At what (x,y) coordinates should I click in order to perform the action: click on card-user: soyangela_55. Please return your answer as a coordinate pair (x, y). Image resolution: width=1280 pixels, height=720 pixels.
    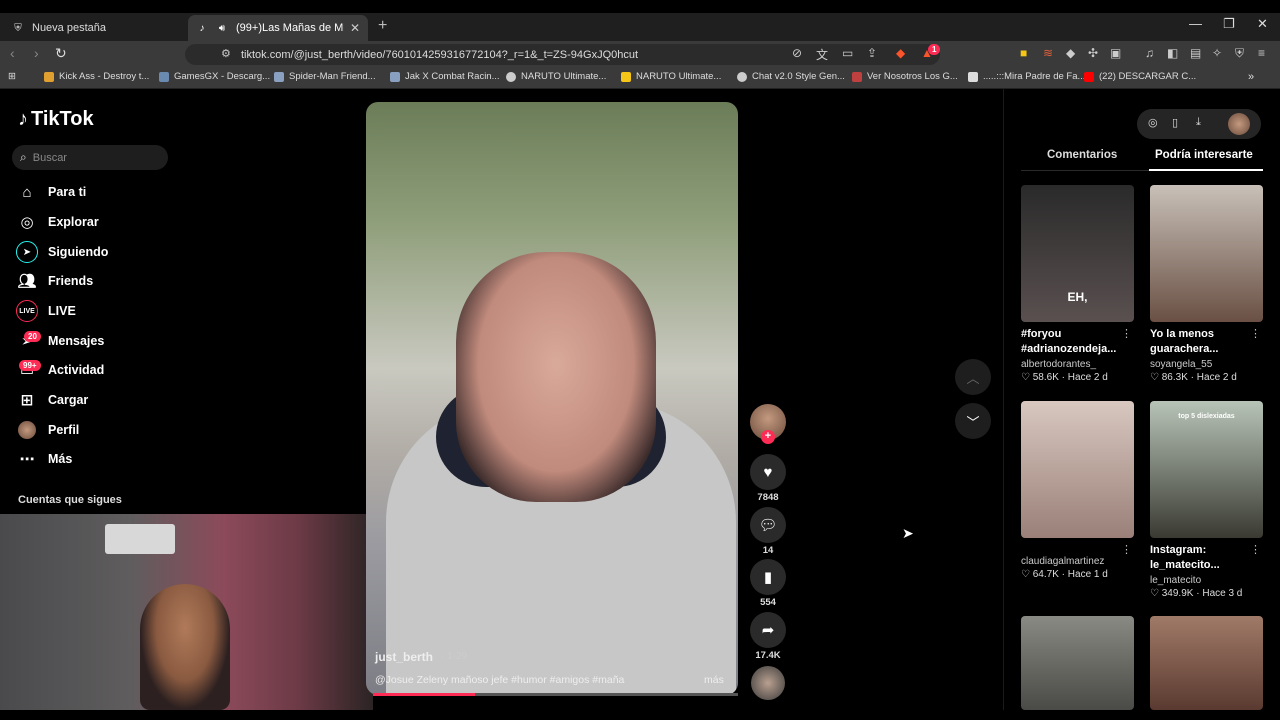
    Looking at the image, I should click on (1206, 364).